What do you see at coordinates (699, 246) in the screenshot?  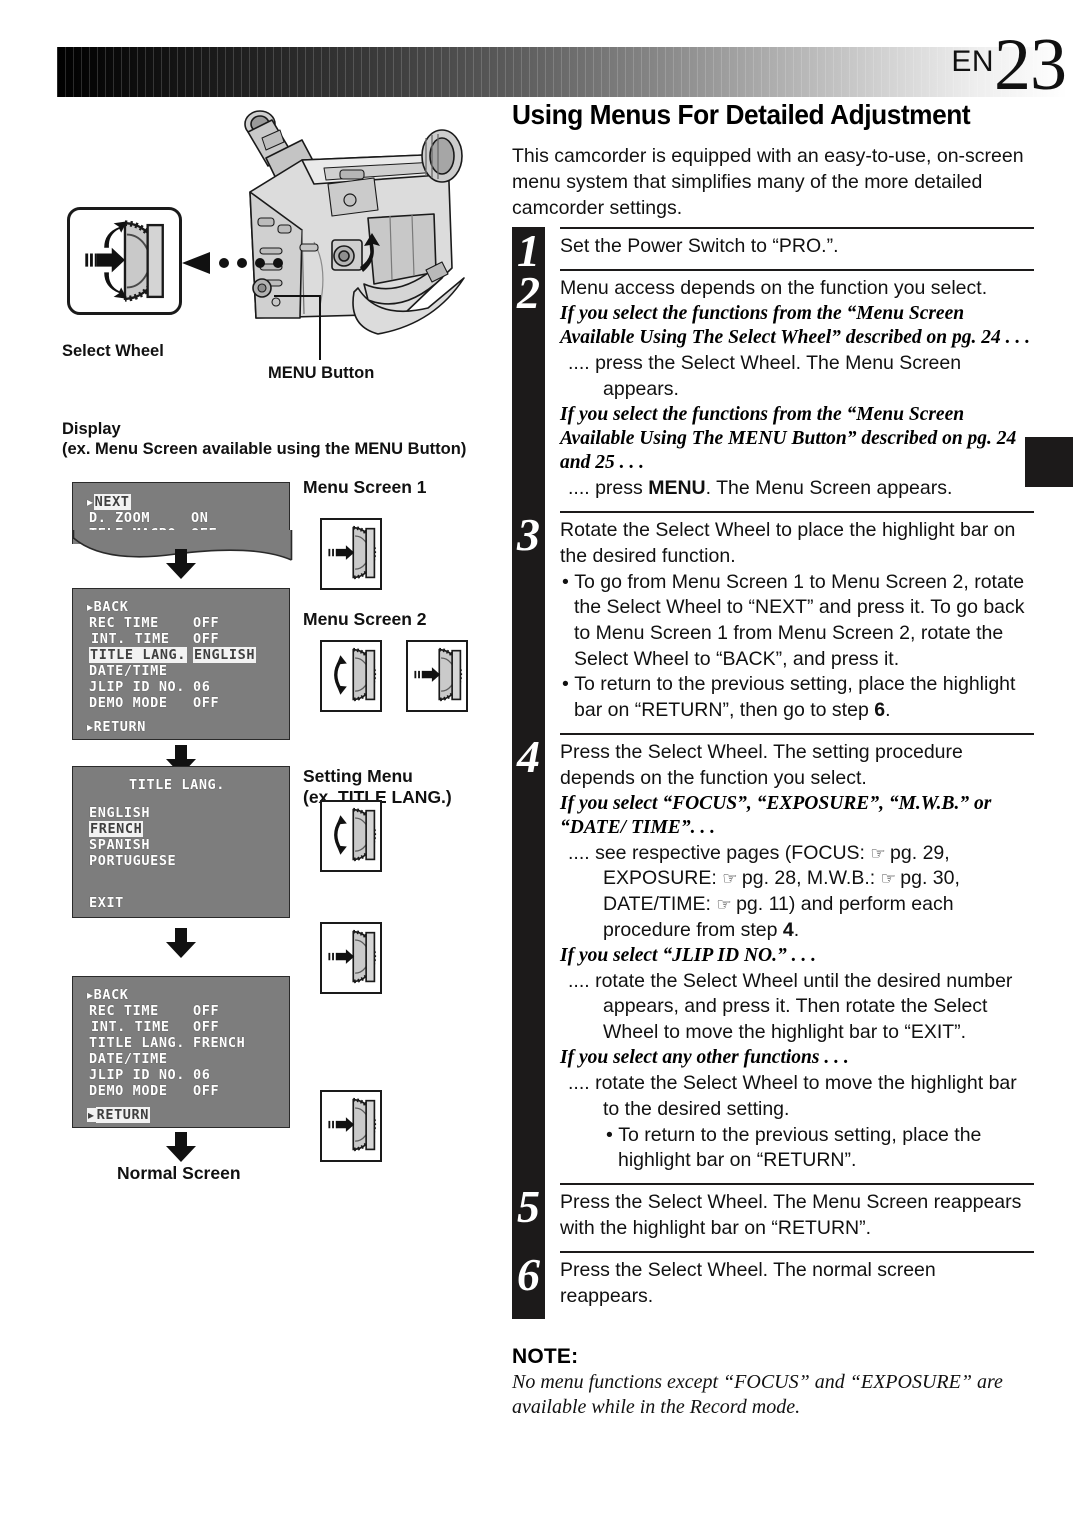 I see `step-1-text: Set the Power Switch to “PRO.”.` at bounding box center [699, 246].